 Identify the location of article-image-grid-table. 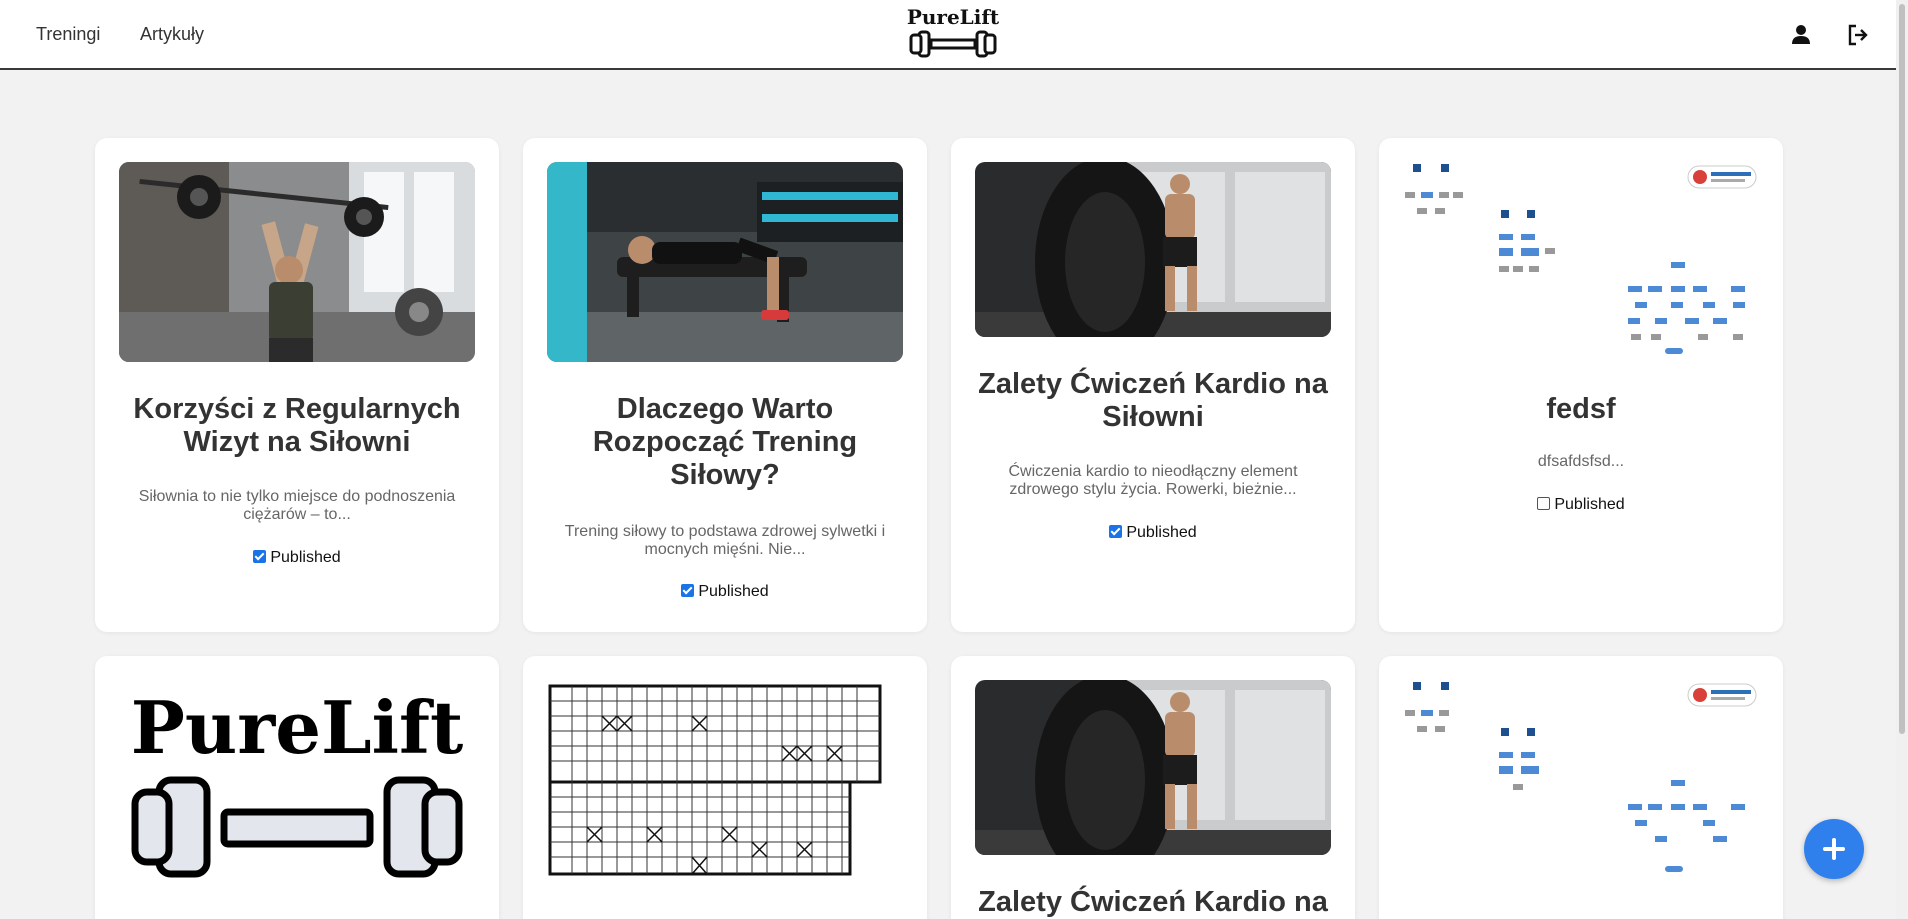
(725, 780).